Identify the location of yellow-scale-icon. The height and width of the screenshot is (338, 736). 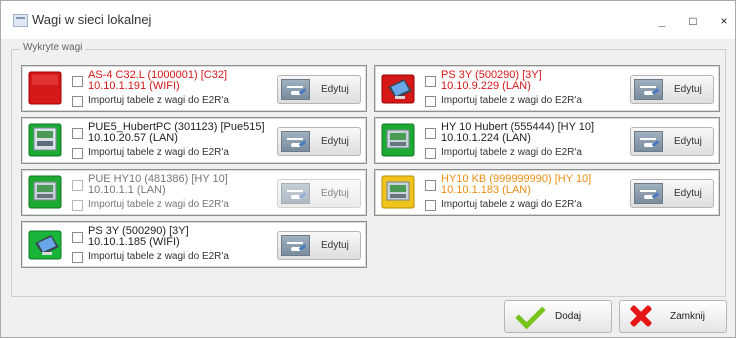
(398, 192).